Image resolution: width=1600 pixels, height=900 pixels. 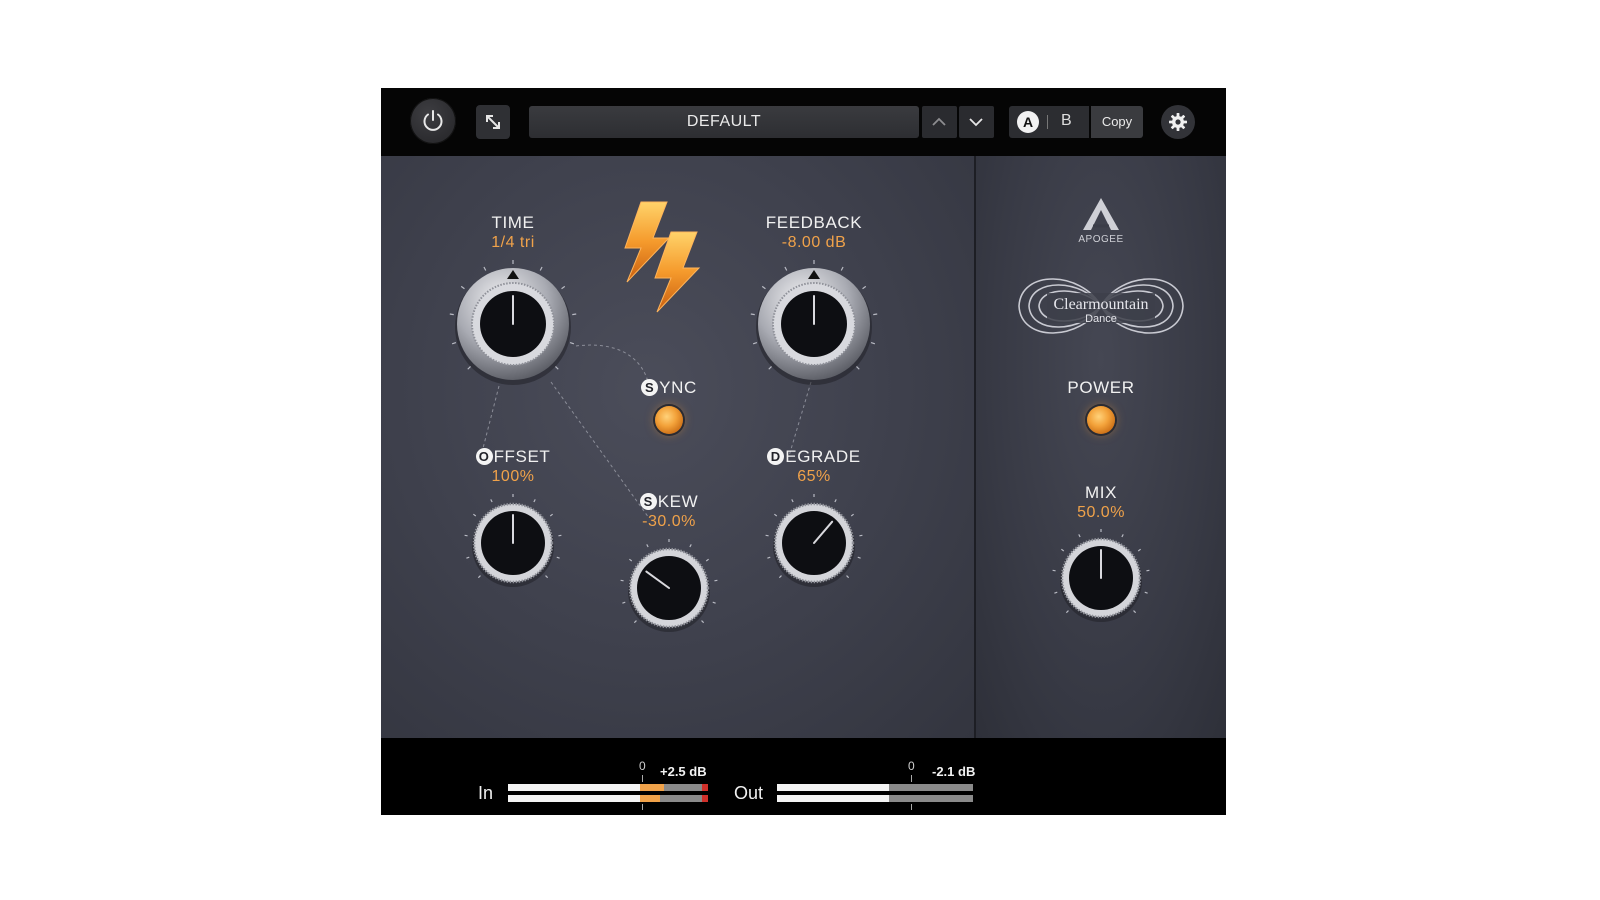 I want to click on input-meter-right, so click(x=608, y=798).